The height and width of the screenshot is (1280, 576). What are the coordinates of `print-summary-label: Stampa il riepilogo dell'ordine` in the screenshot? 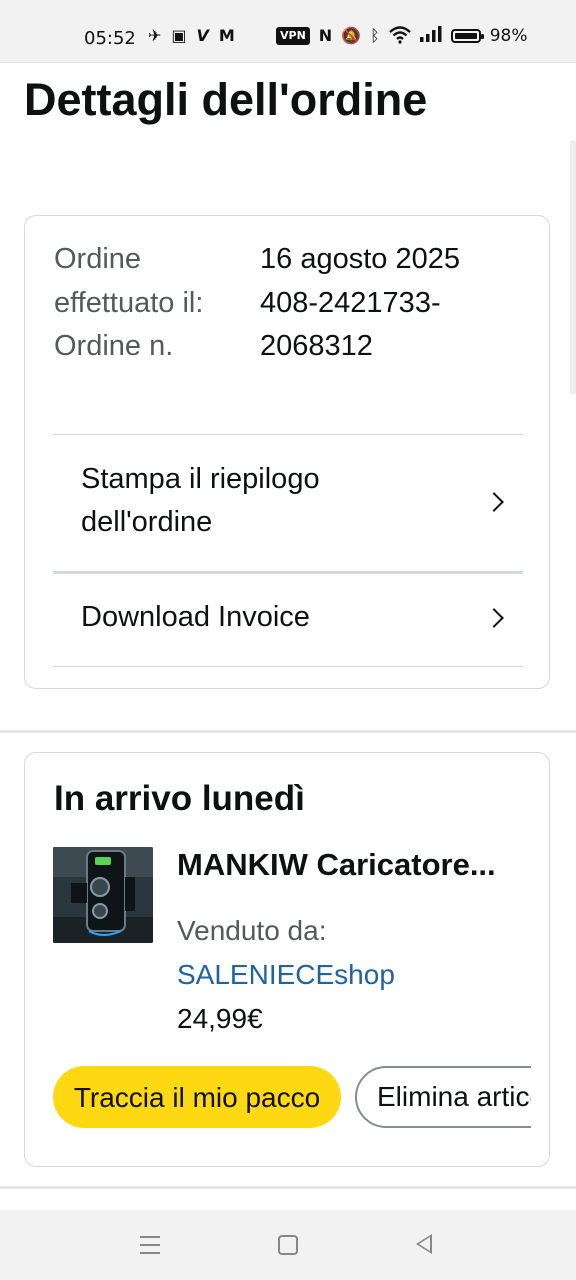 It's located at (200, 500).